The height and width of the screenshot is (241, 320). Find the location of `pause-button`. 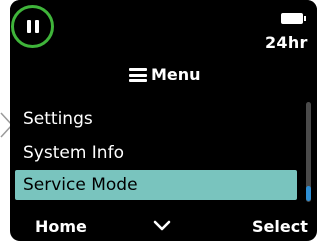

pause-button is located at coordinates (32, 26).